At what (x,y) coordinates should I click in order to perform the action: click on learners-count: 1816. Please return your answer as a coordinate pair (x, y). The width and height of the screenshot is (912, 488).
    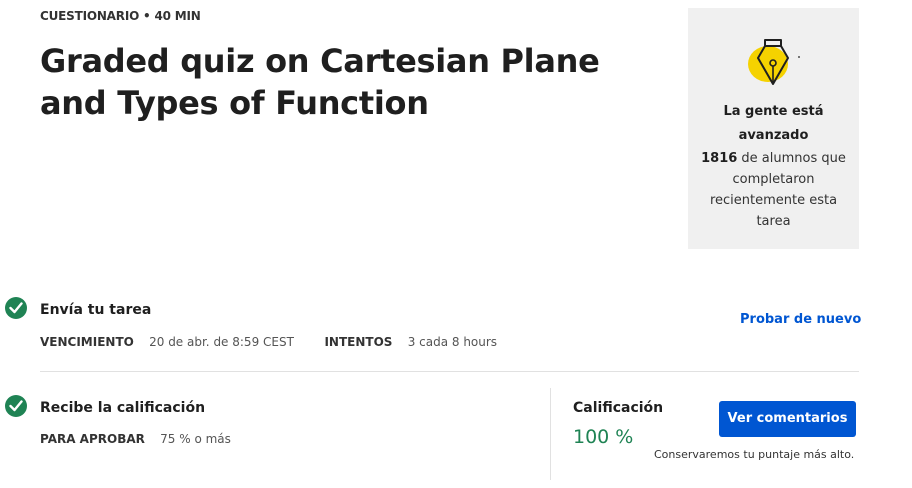
    Looking at the image, I should click on (719, 158).